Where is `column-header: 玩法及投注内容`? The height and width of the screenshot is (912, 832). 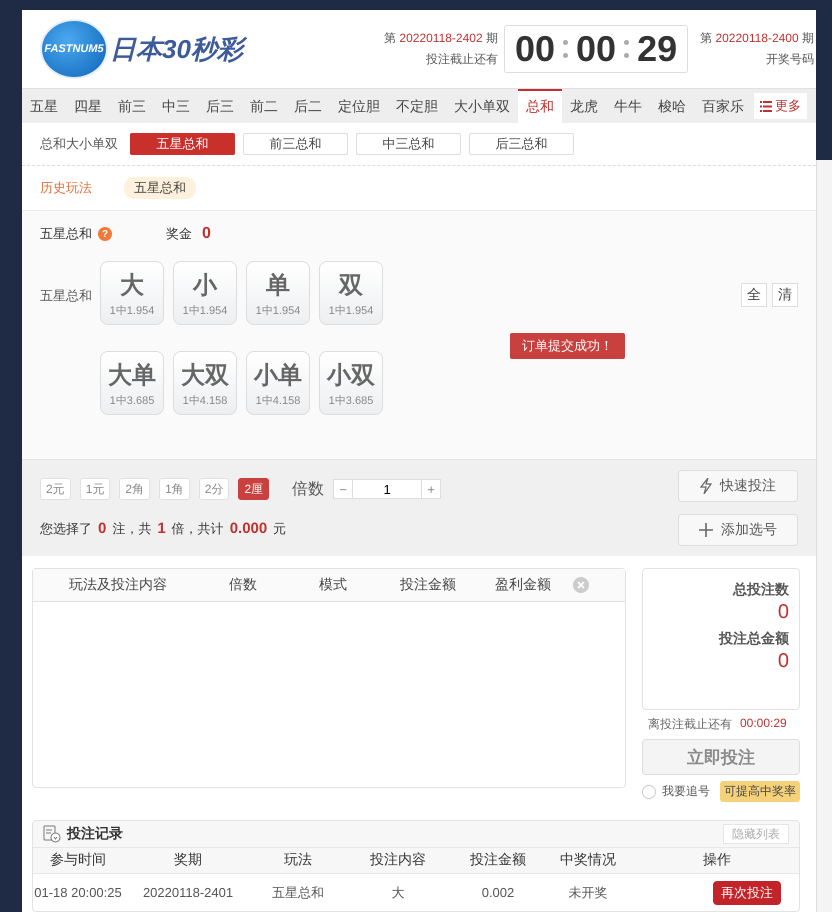
column-header: 玩法及投注内容 is located at coordinates (118, 585).